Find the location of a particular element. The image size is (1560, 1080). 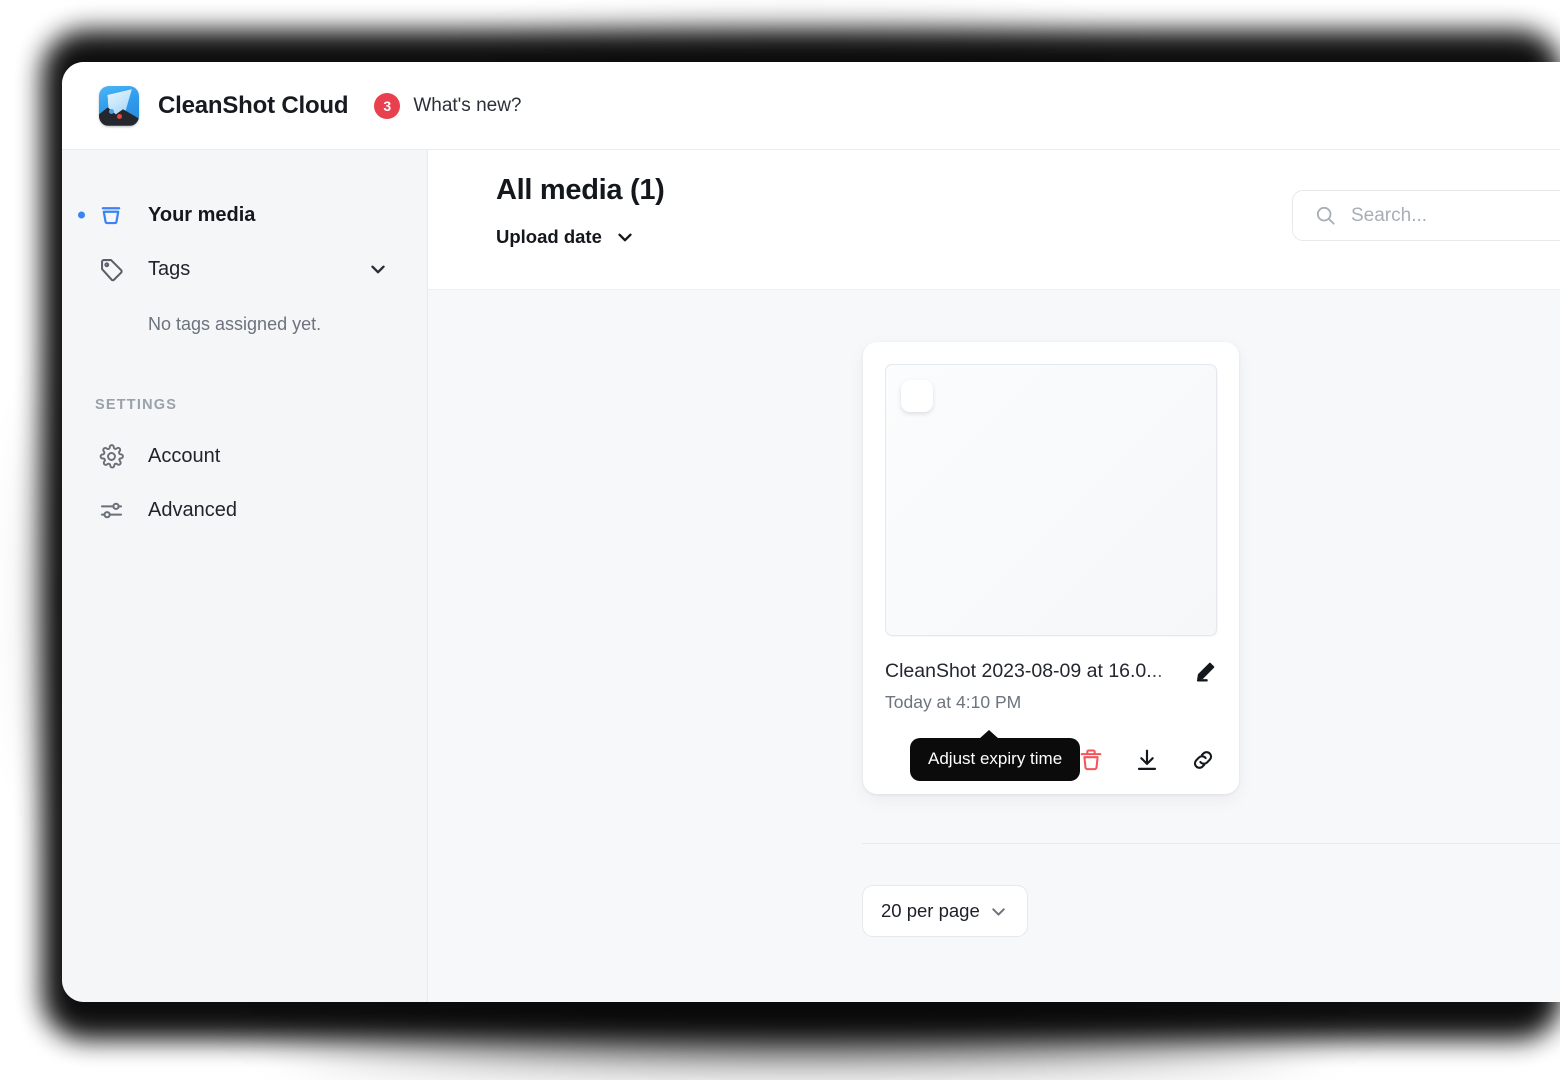

sidebar-item-your-media: Your media is located at coordinates (244, 215).